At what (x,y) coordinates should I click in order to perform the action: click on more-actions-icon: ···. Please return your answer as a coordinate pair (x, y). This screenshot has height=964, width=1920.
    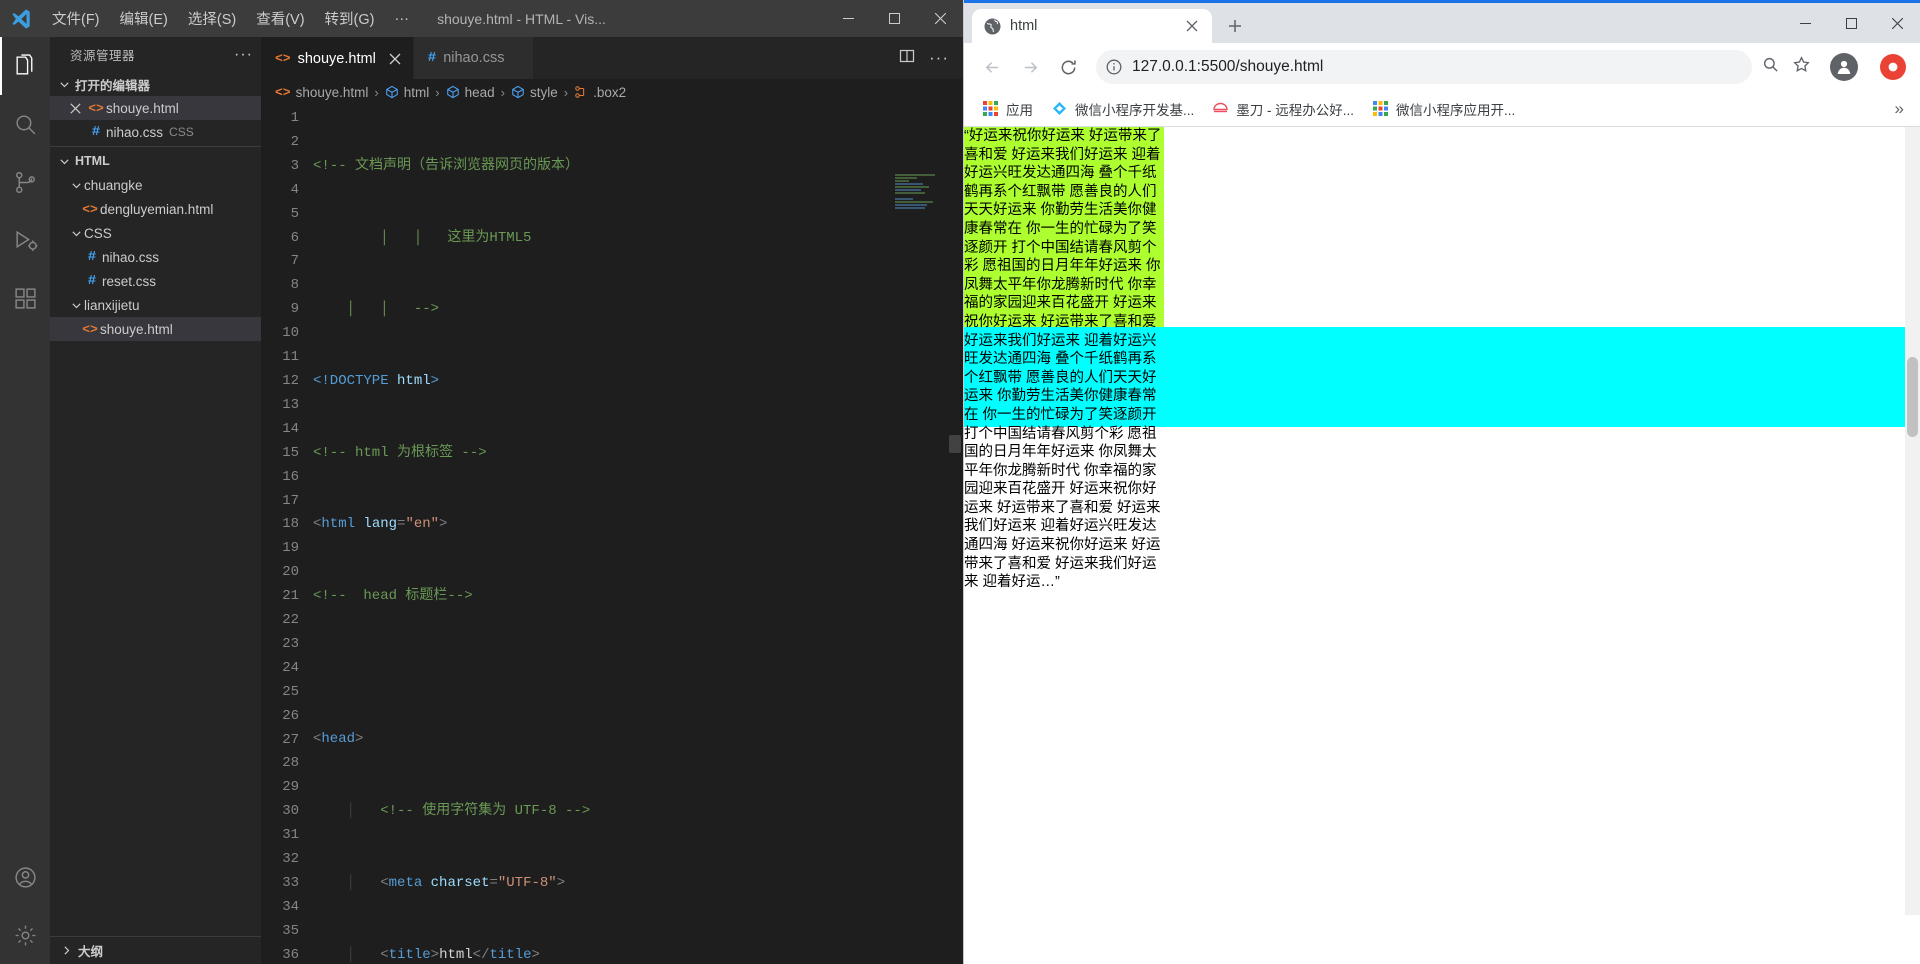
    Looking at the image, I should click on (939, 58).